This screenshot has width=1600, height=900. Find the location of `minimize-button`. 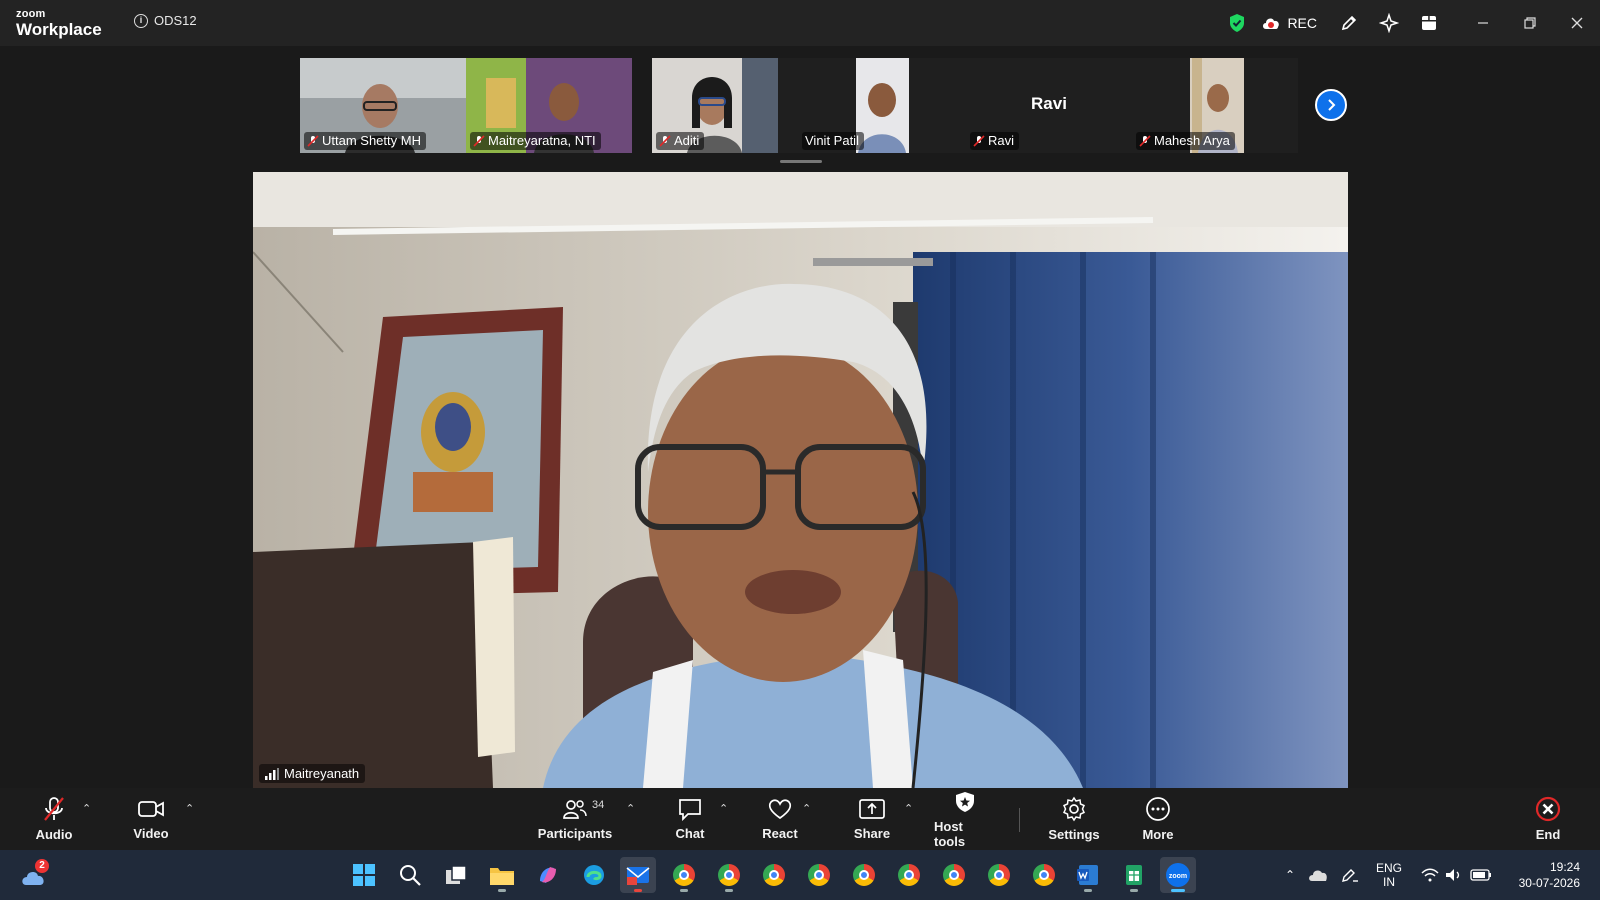

minimize-button is located at coordinates (1482, 23).